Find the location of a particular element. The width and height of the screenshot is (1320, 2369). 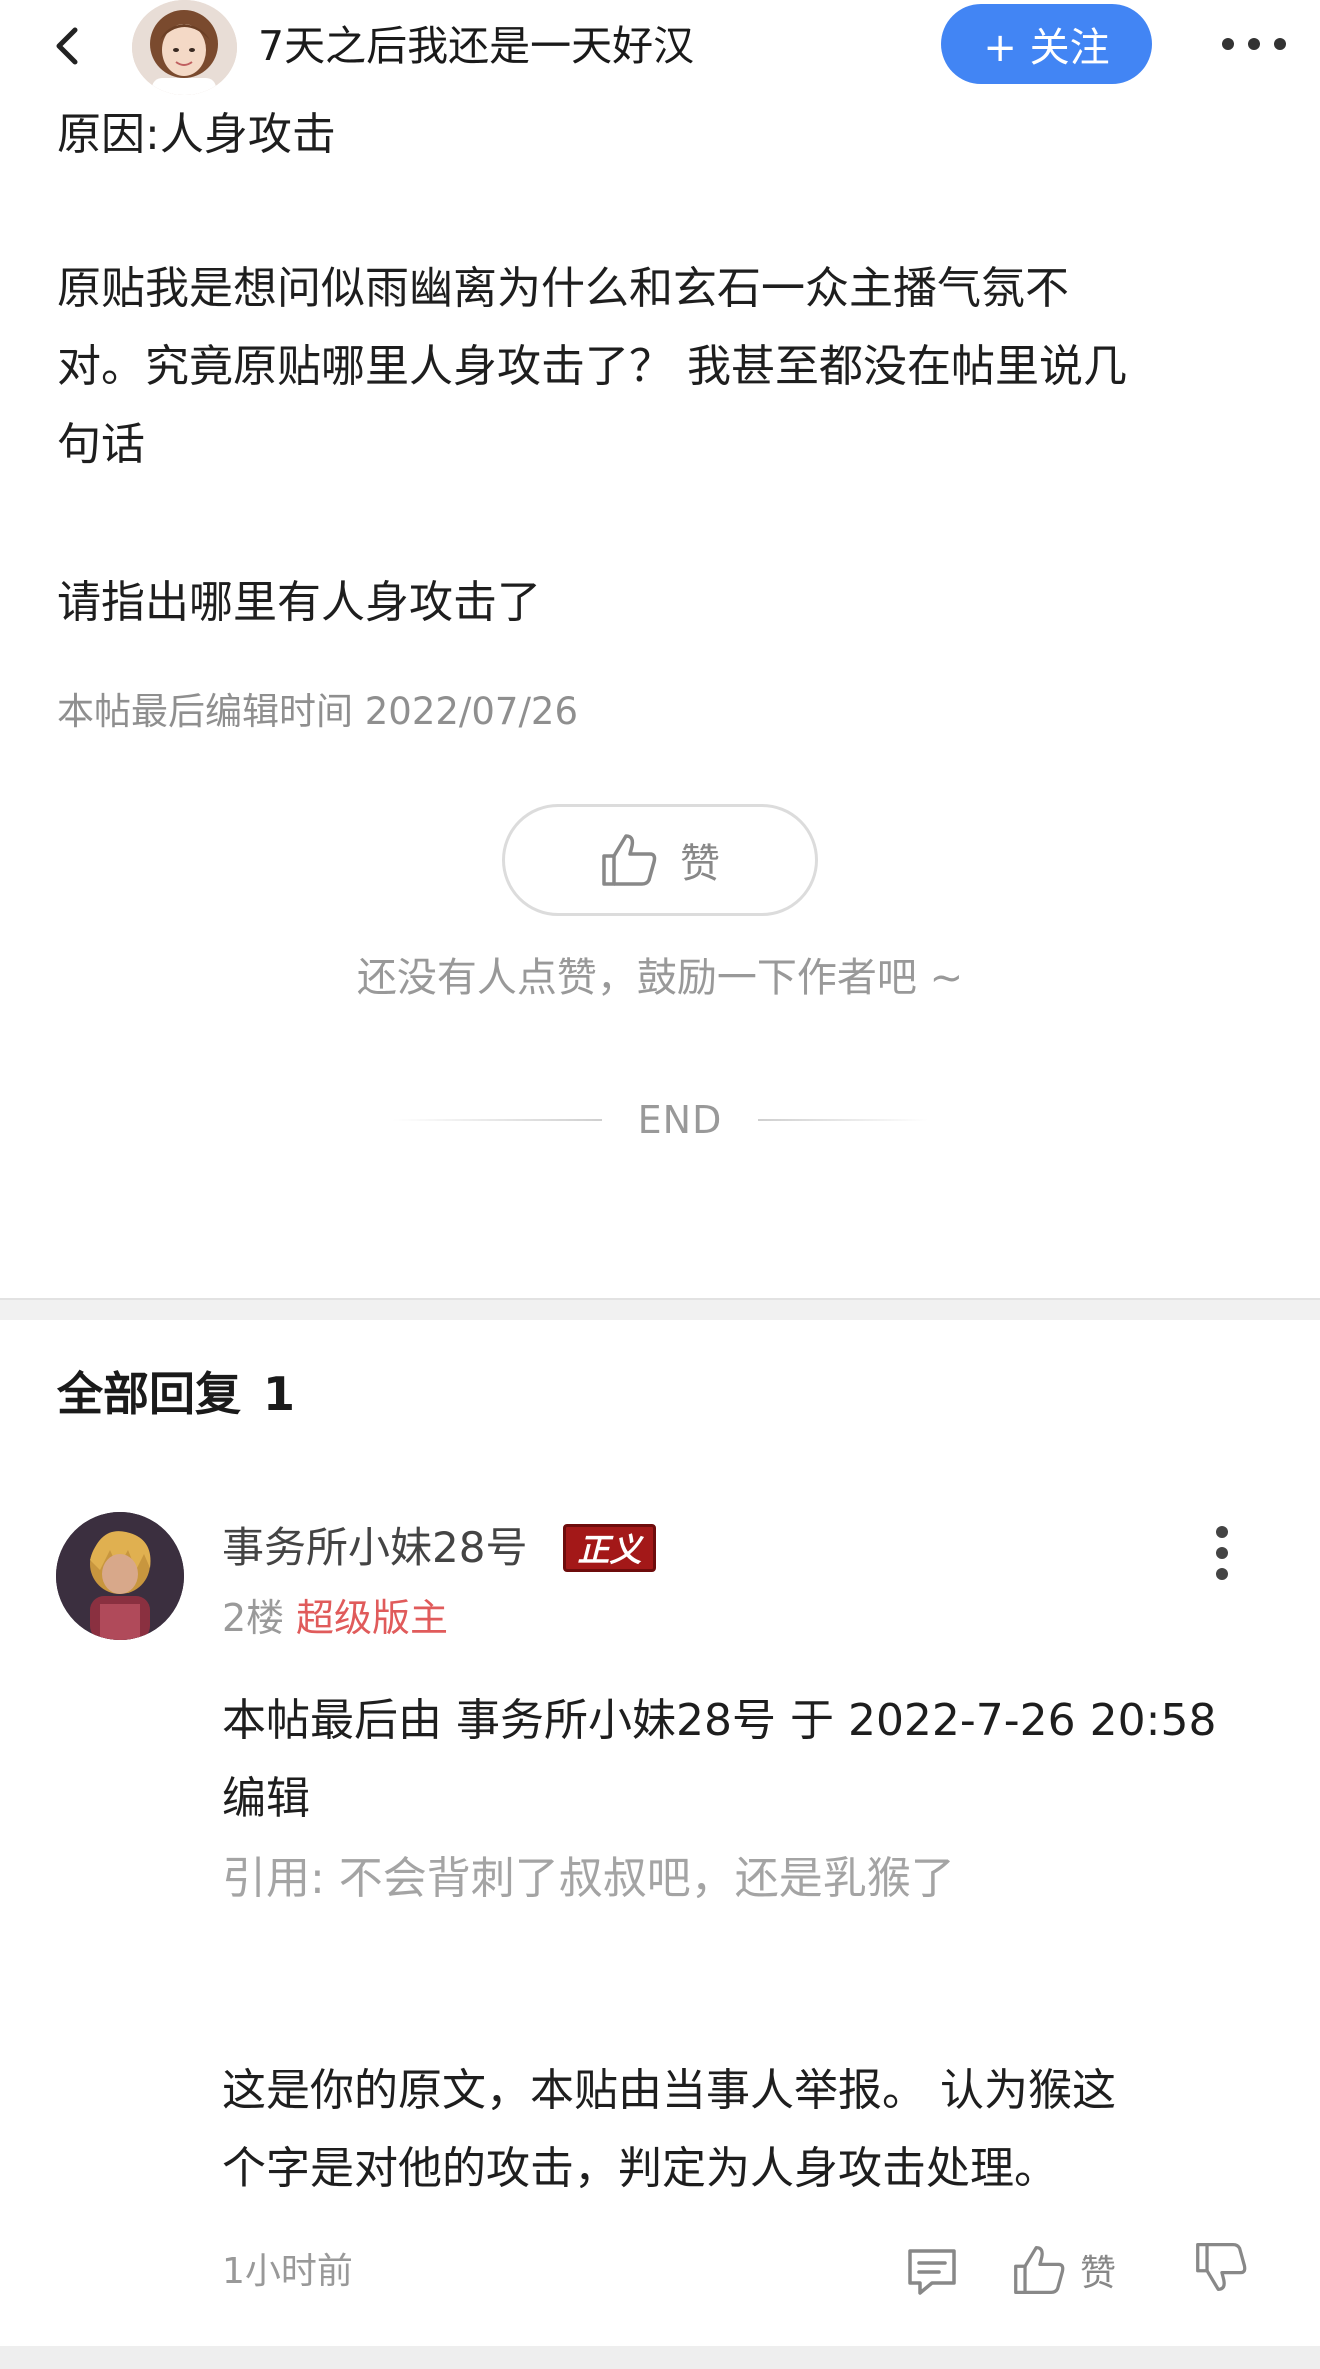

horizontal-dots-icon is located at coordinates (1254, 44).